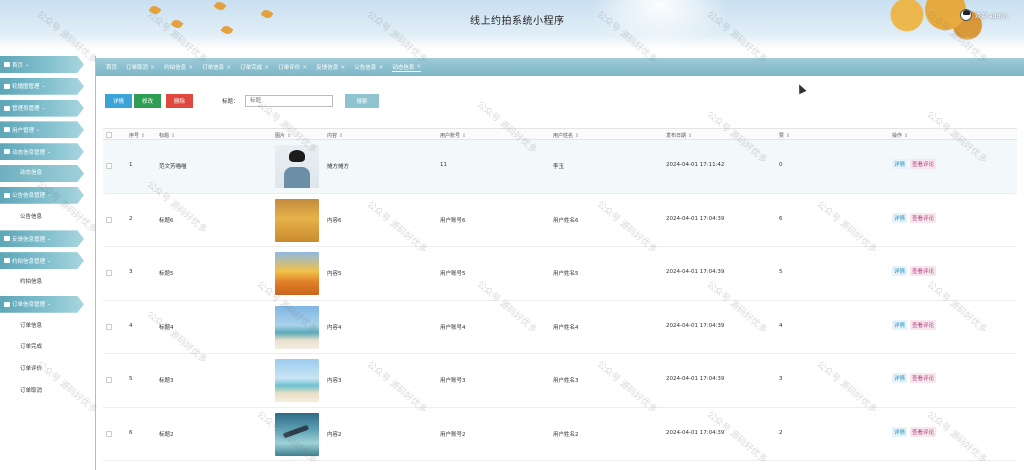  What do you see at coordinates (334, 220) in the screenshot?
I see `cell-content: 内容6` at bounding box center [334, 220].